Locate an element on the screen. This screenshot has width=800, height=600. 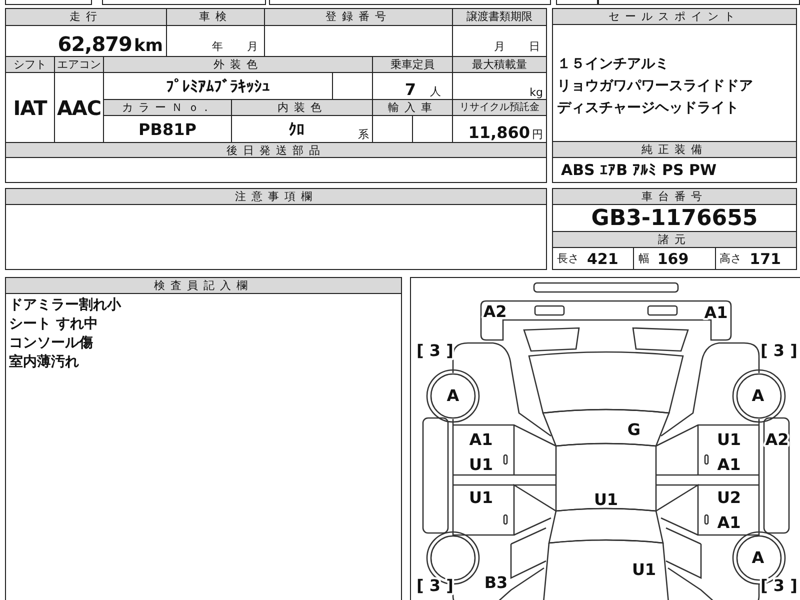
field-label: 後日発送部品 is located at coordinates (276, 150).